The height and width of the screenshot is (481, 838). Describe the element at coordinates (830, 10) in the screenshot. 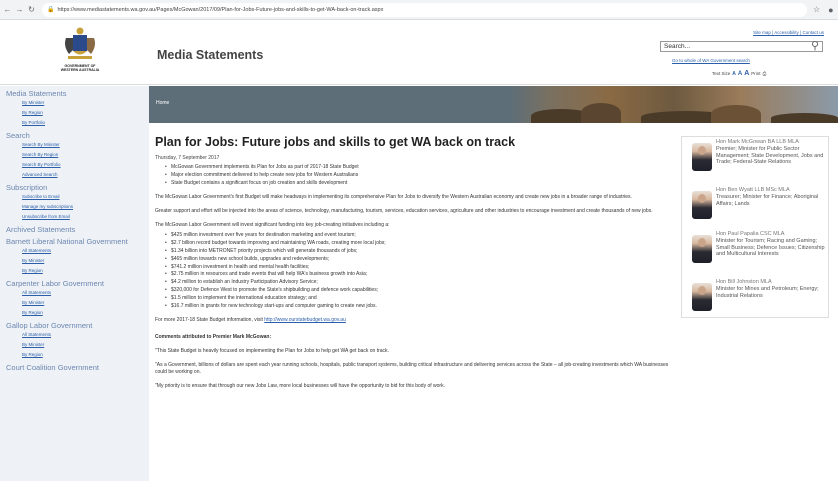

I see `profile-icon: ●` at that location.